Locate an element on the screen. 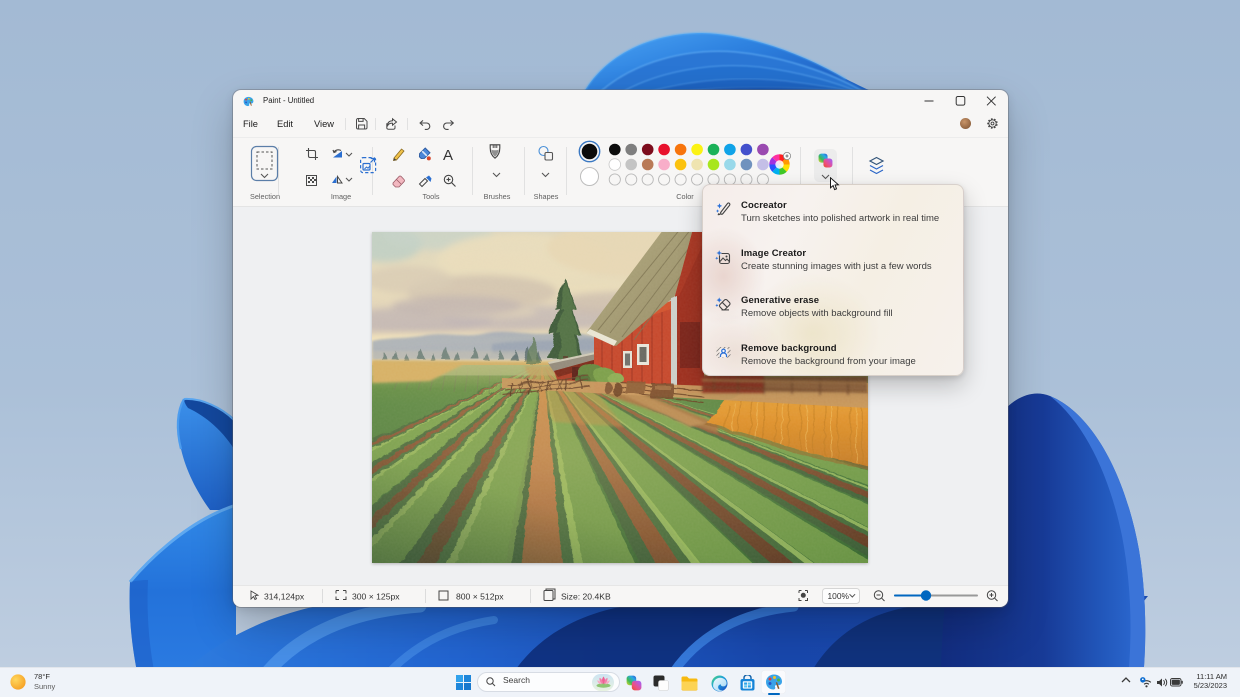 This screenshot has width=1240, height=697. svg-text: 800 × 512px is located at coordinates (480, 597).